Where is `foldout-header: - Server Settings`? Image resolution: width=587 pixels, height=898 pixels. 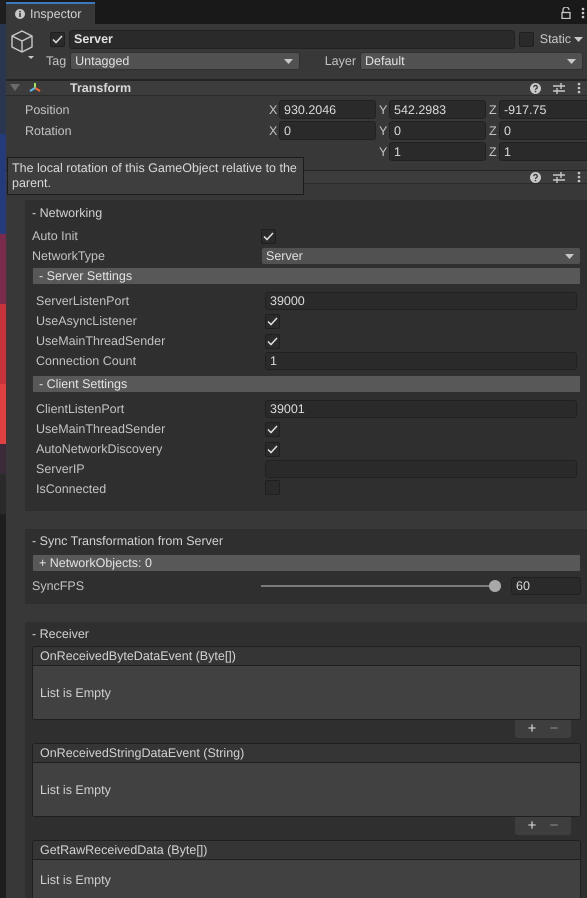
foldout-header: - Server Settings is located at coordinates (306, 276).